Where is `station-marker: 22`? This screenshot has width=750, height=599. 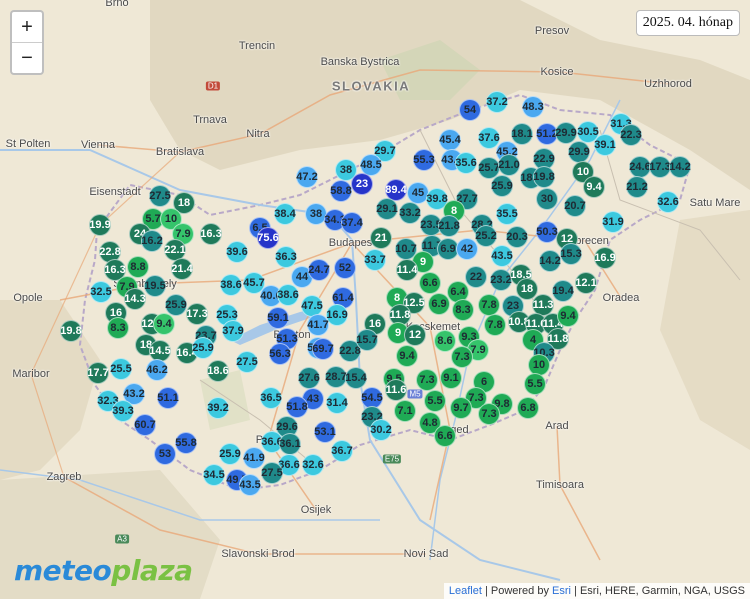 station-marker: 22 is located at coordinates (476, 277).